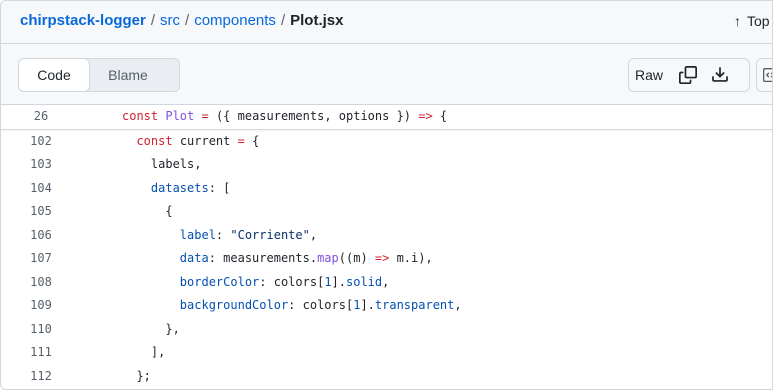 The height and width of the screenshot is (390, 773). I want to click on breadcrumb-repo-link: chirpstack-logger, so click(83, 20).